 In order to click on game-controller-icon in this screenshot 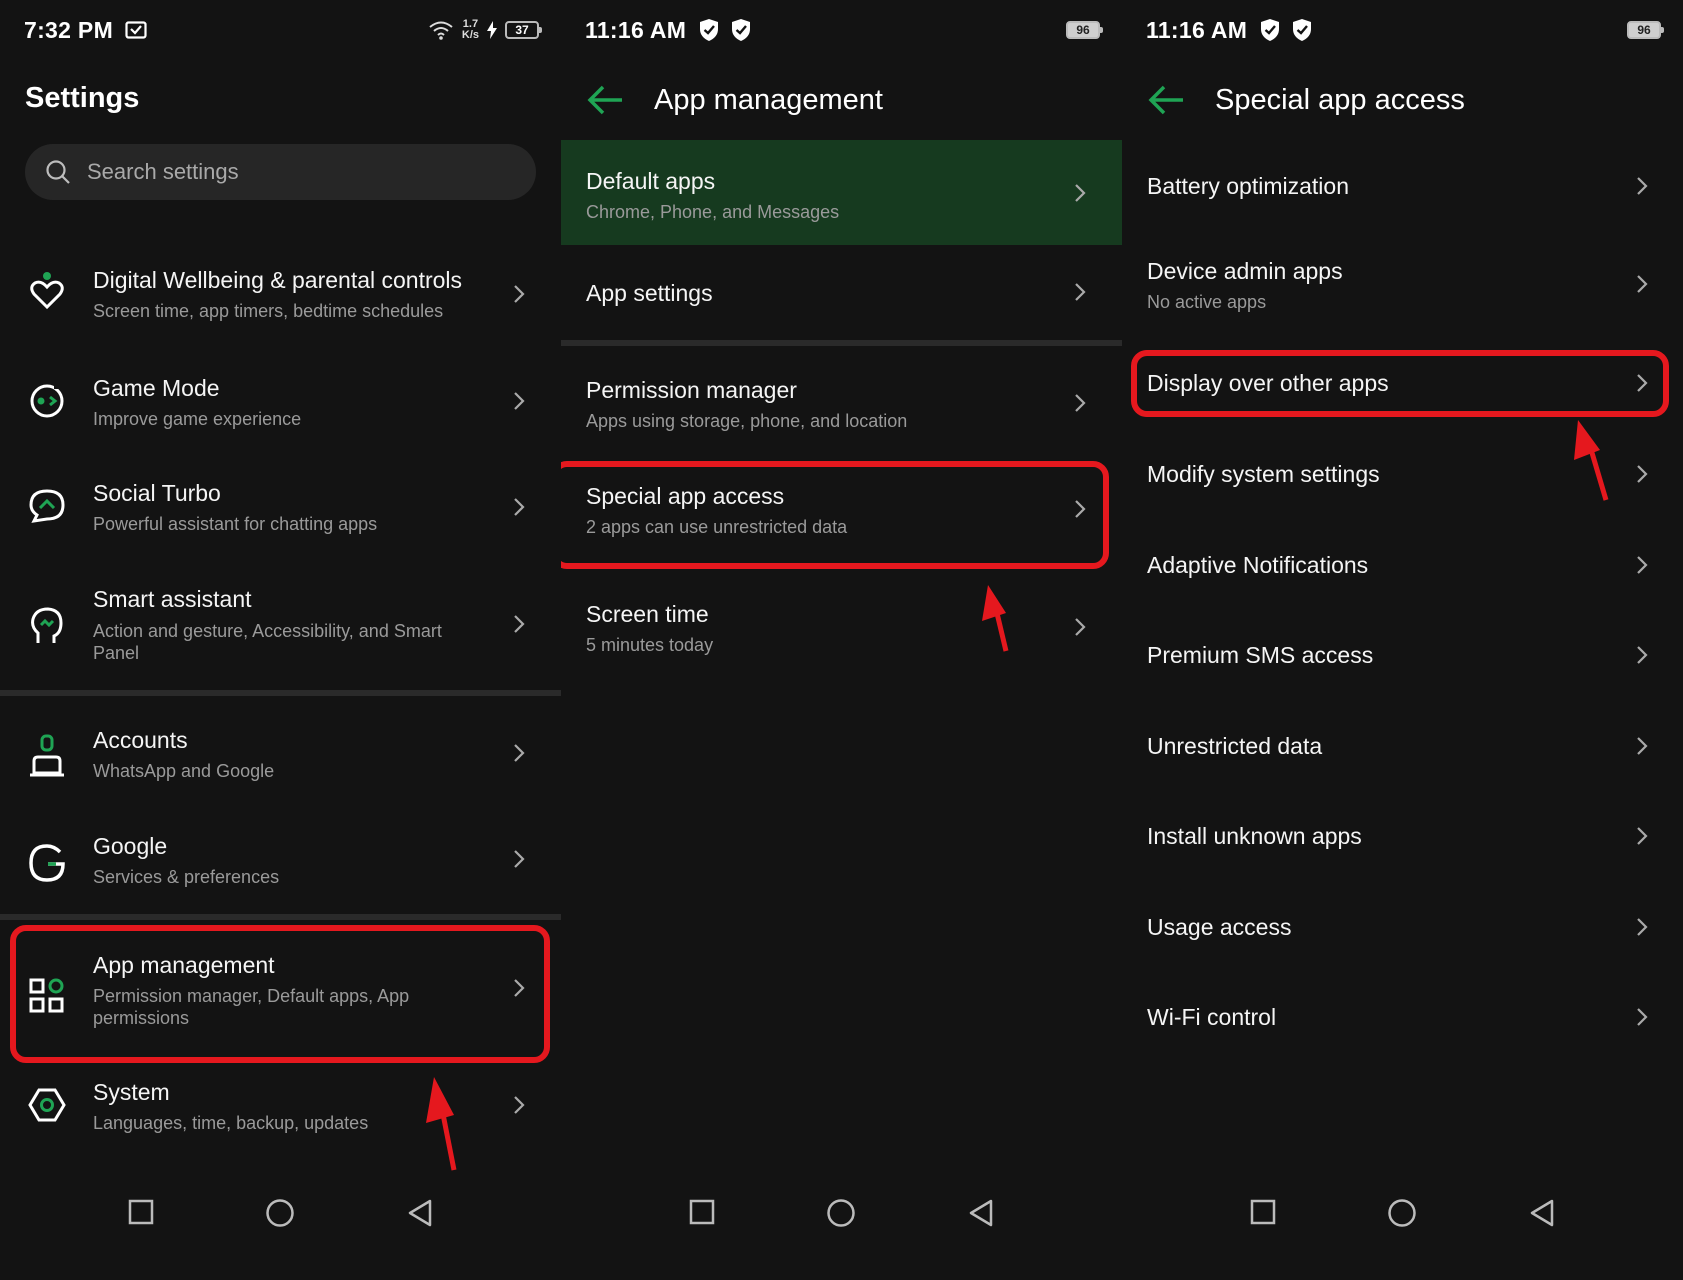, I will do `click(47, 400)`.